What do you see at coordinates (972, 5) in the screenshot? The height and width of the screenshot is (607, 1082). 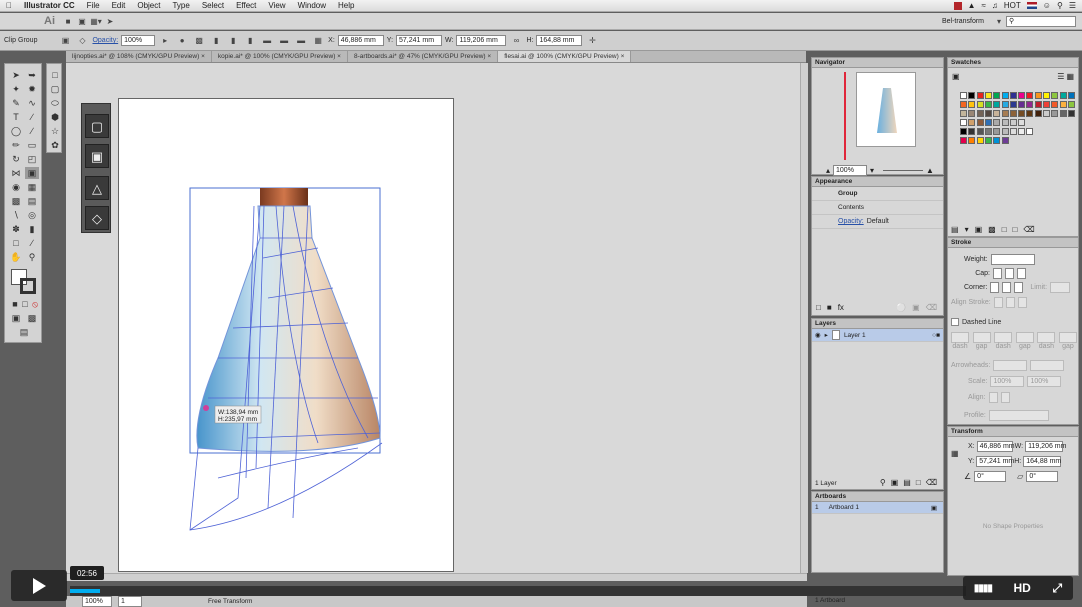 I see `drive-icon: ▲` at bounding box center [972, 5].